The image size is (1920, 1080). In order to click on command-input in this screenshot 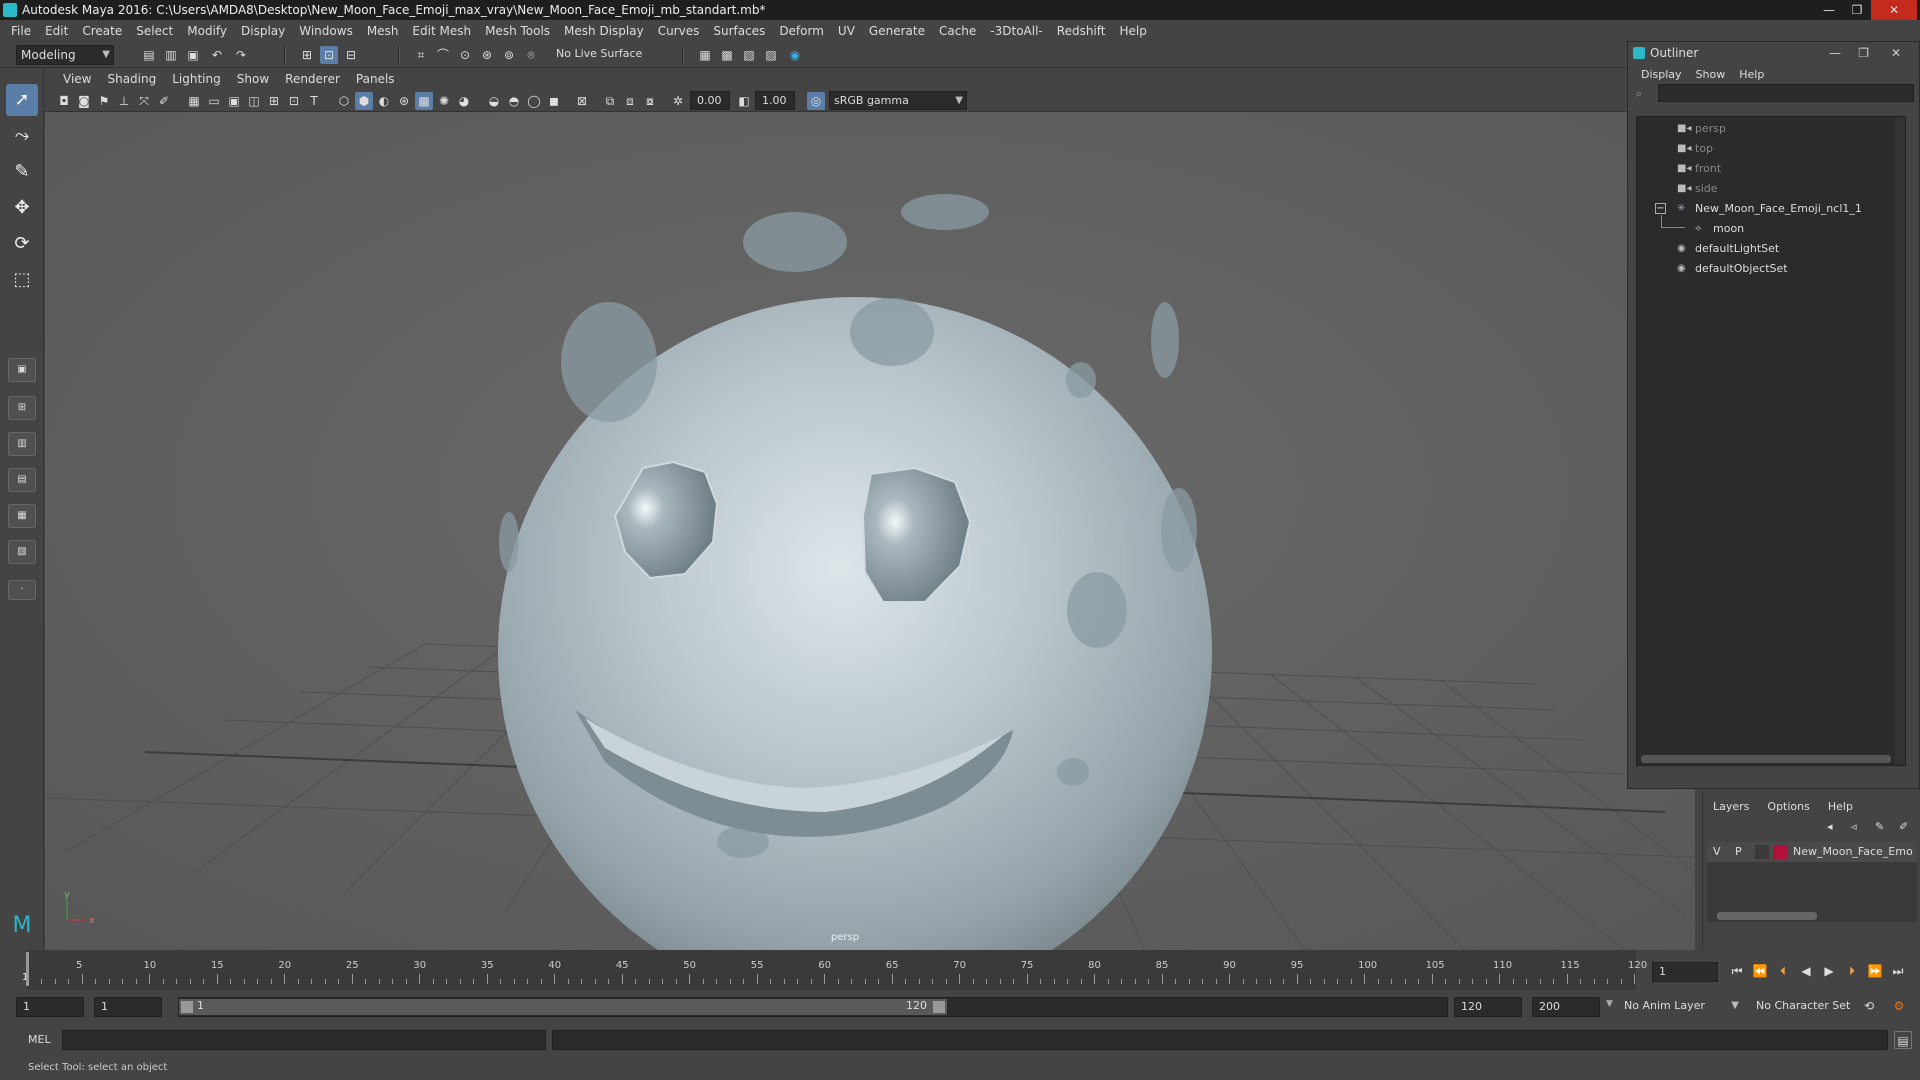, I will do `click(304, 1040)`.